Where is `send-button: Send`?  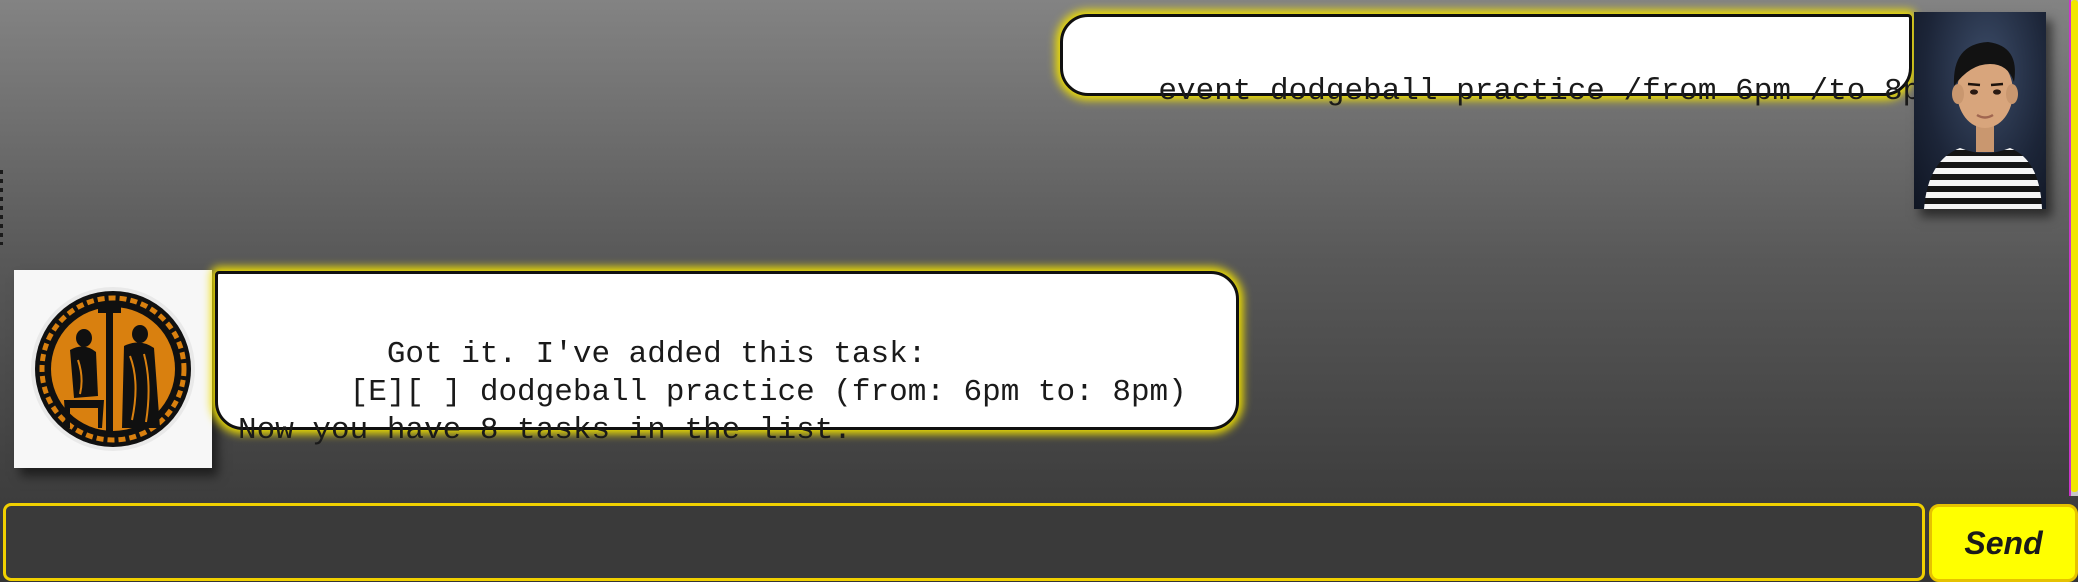
send-button: Send is located at coordinates (2003, 543).